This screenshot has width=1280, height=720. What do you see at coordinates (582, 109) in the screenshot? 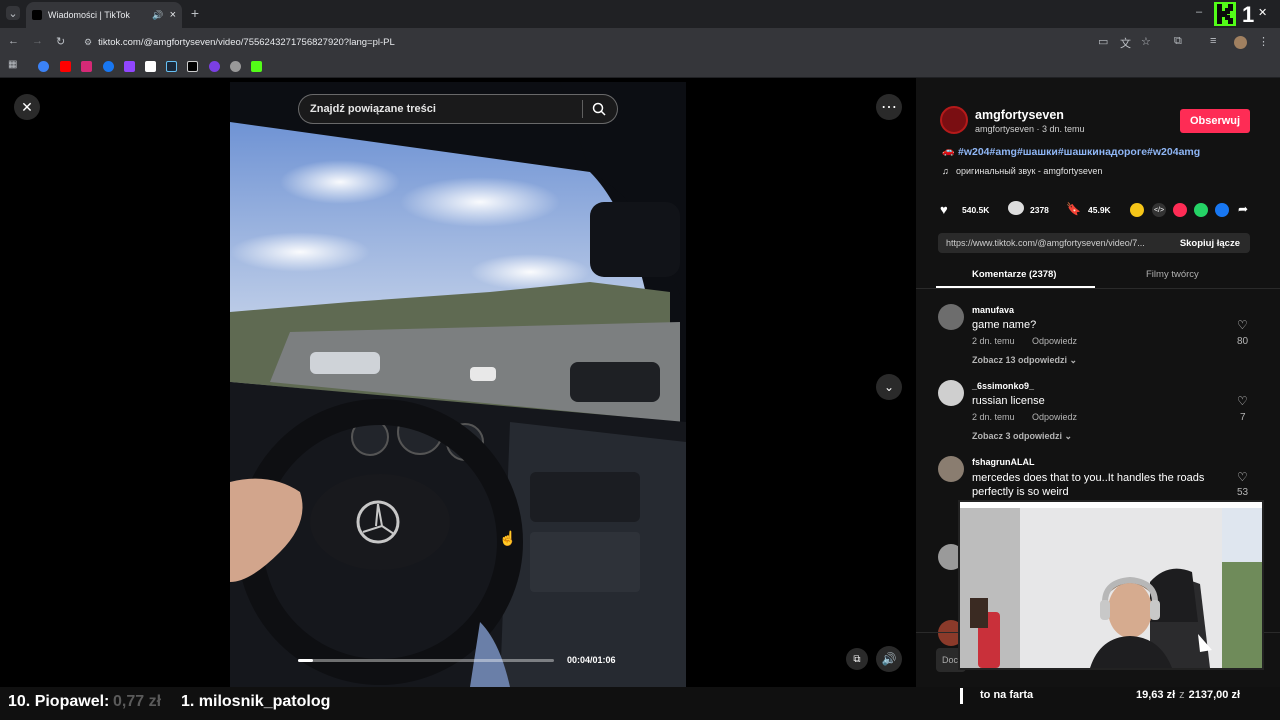
I see `search-divider` at bounding box center [582, 109].